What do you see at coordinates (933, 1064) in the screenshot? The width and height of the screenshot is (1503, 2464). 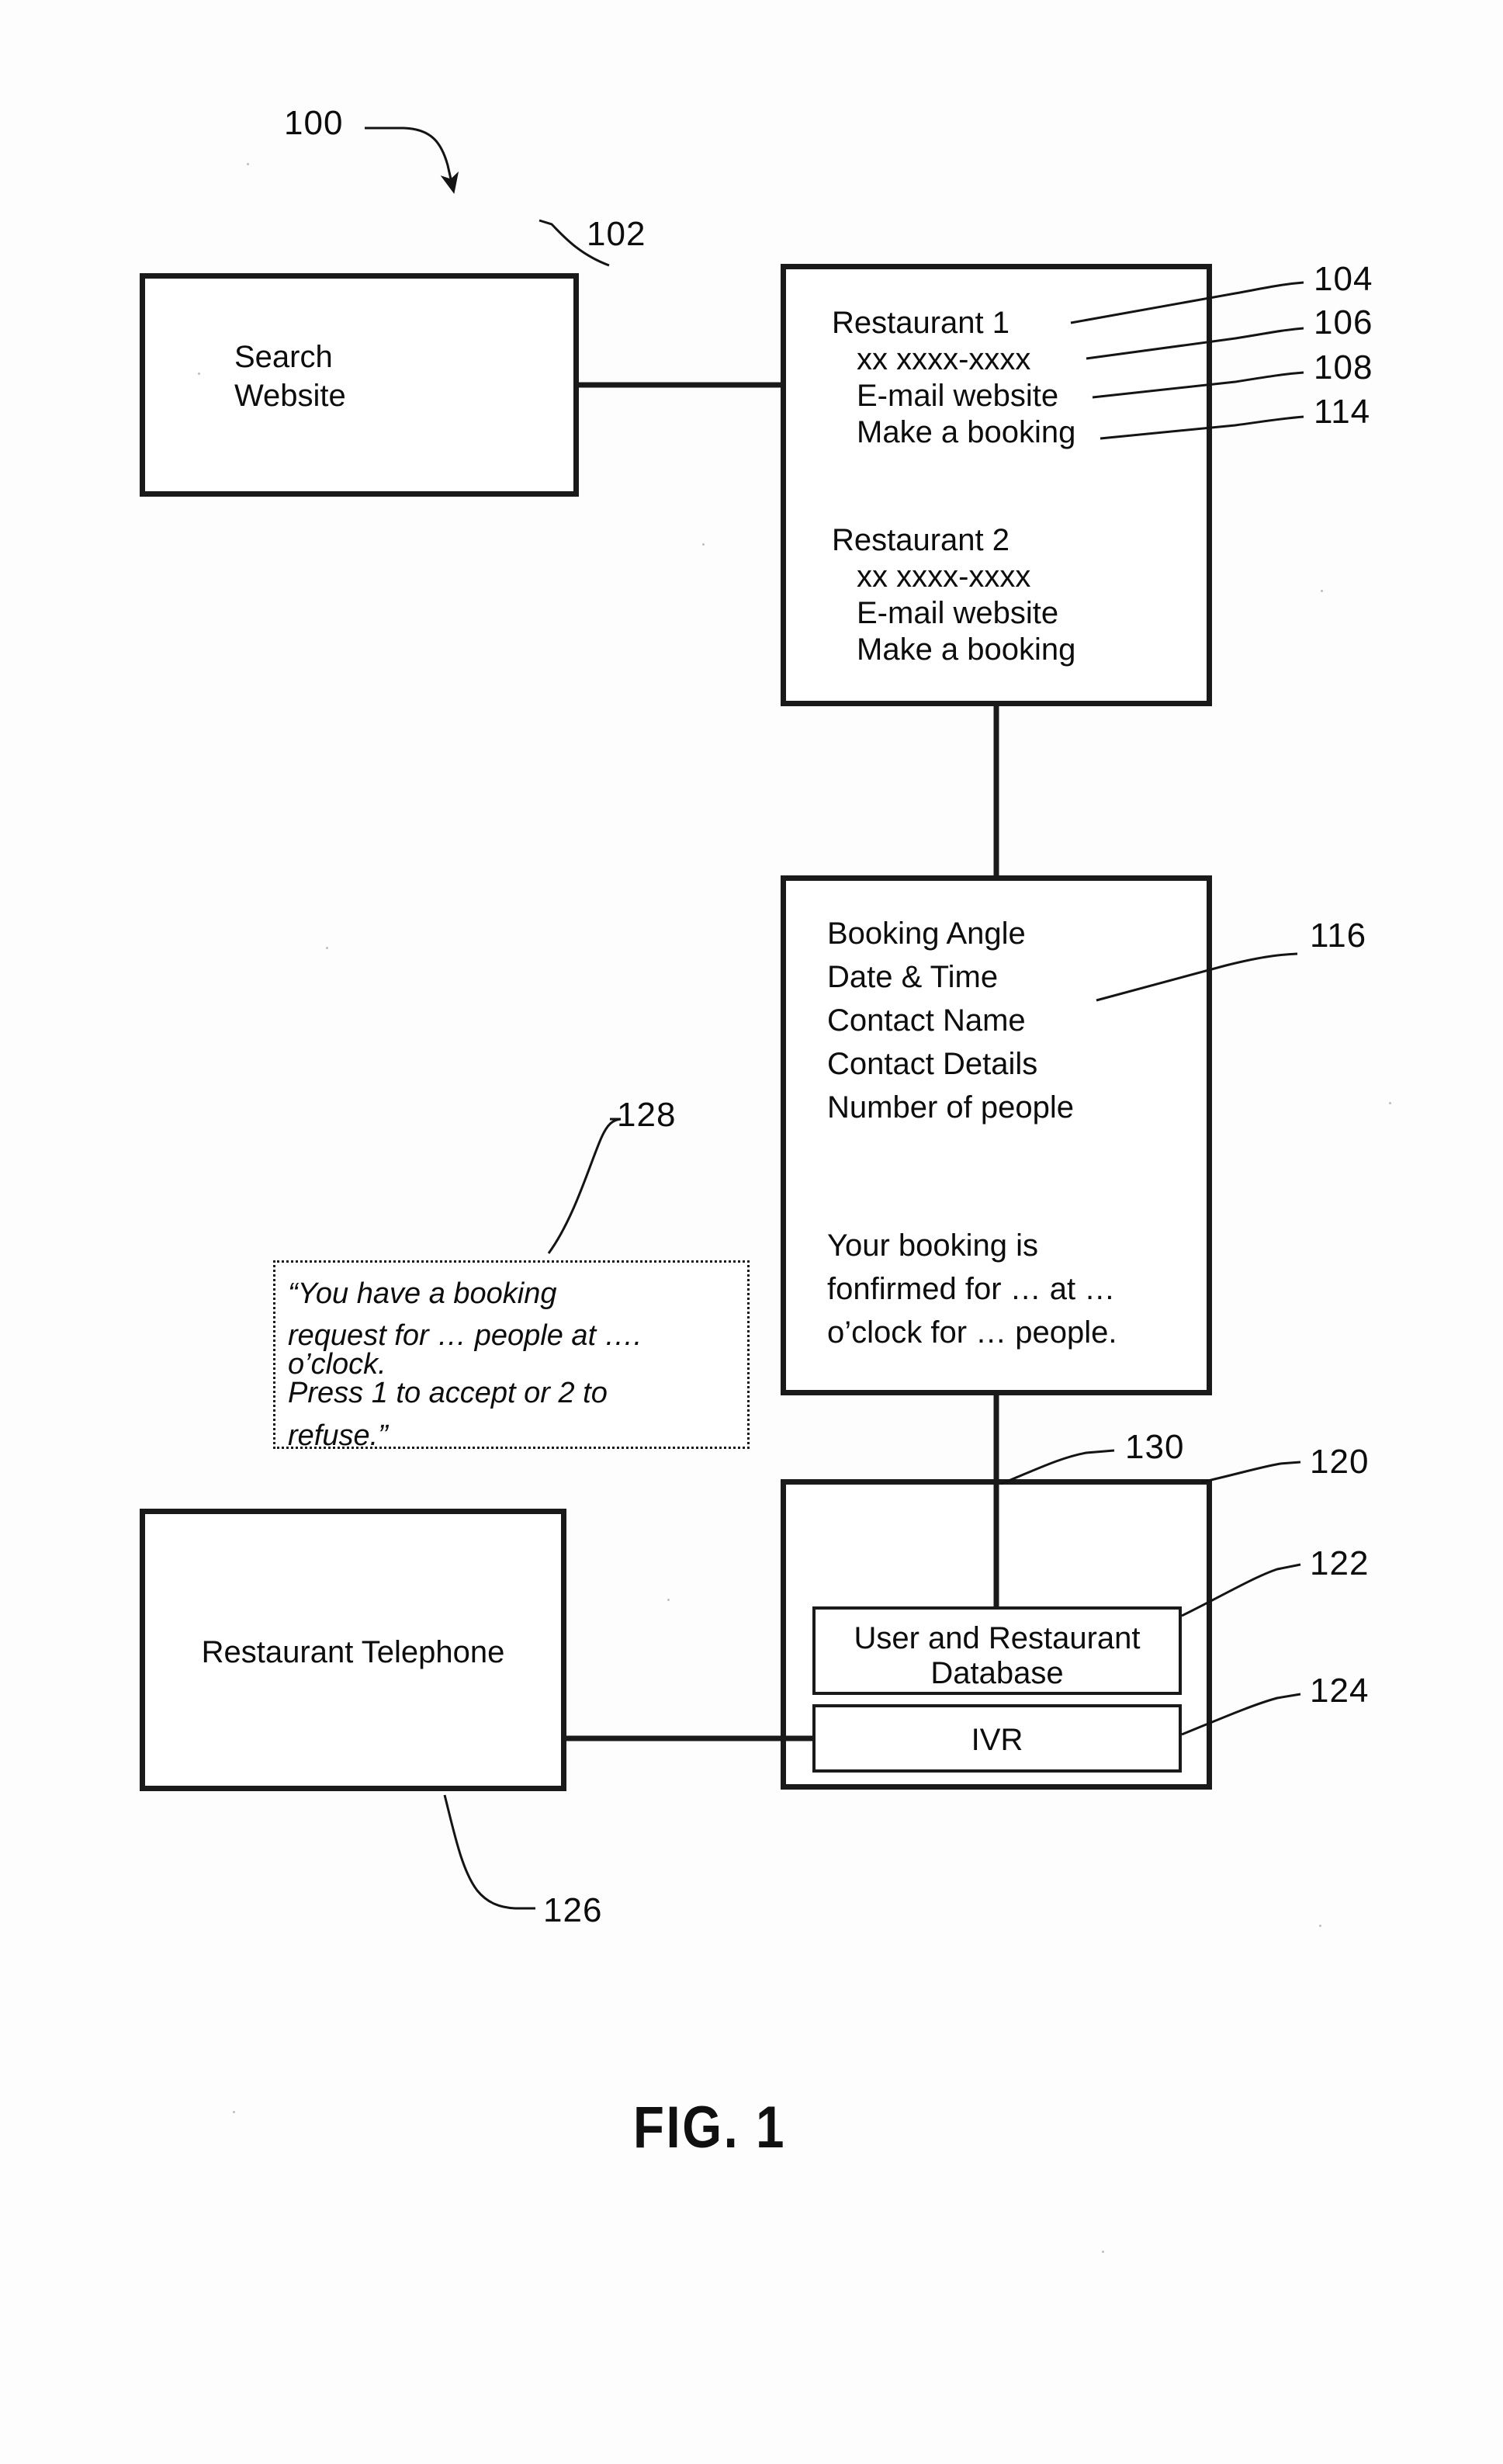 I see `booking-field-contact-details: Contact Details` at bounding box center [933, 1064].